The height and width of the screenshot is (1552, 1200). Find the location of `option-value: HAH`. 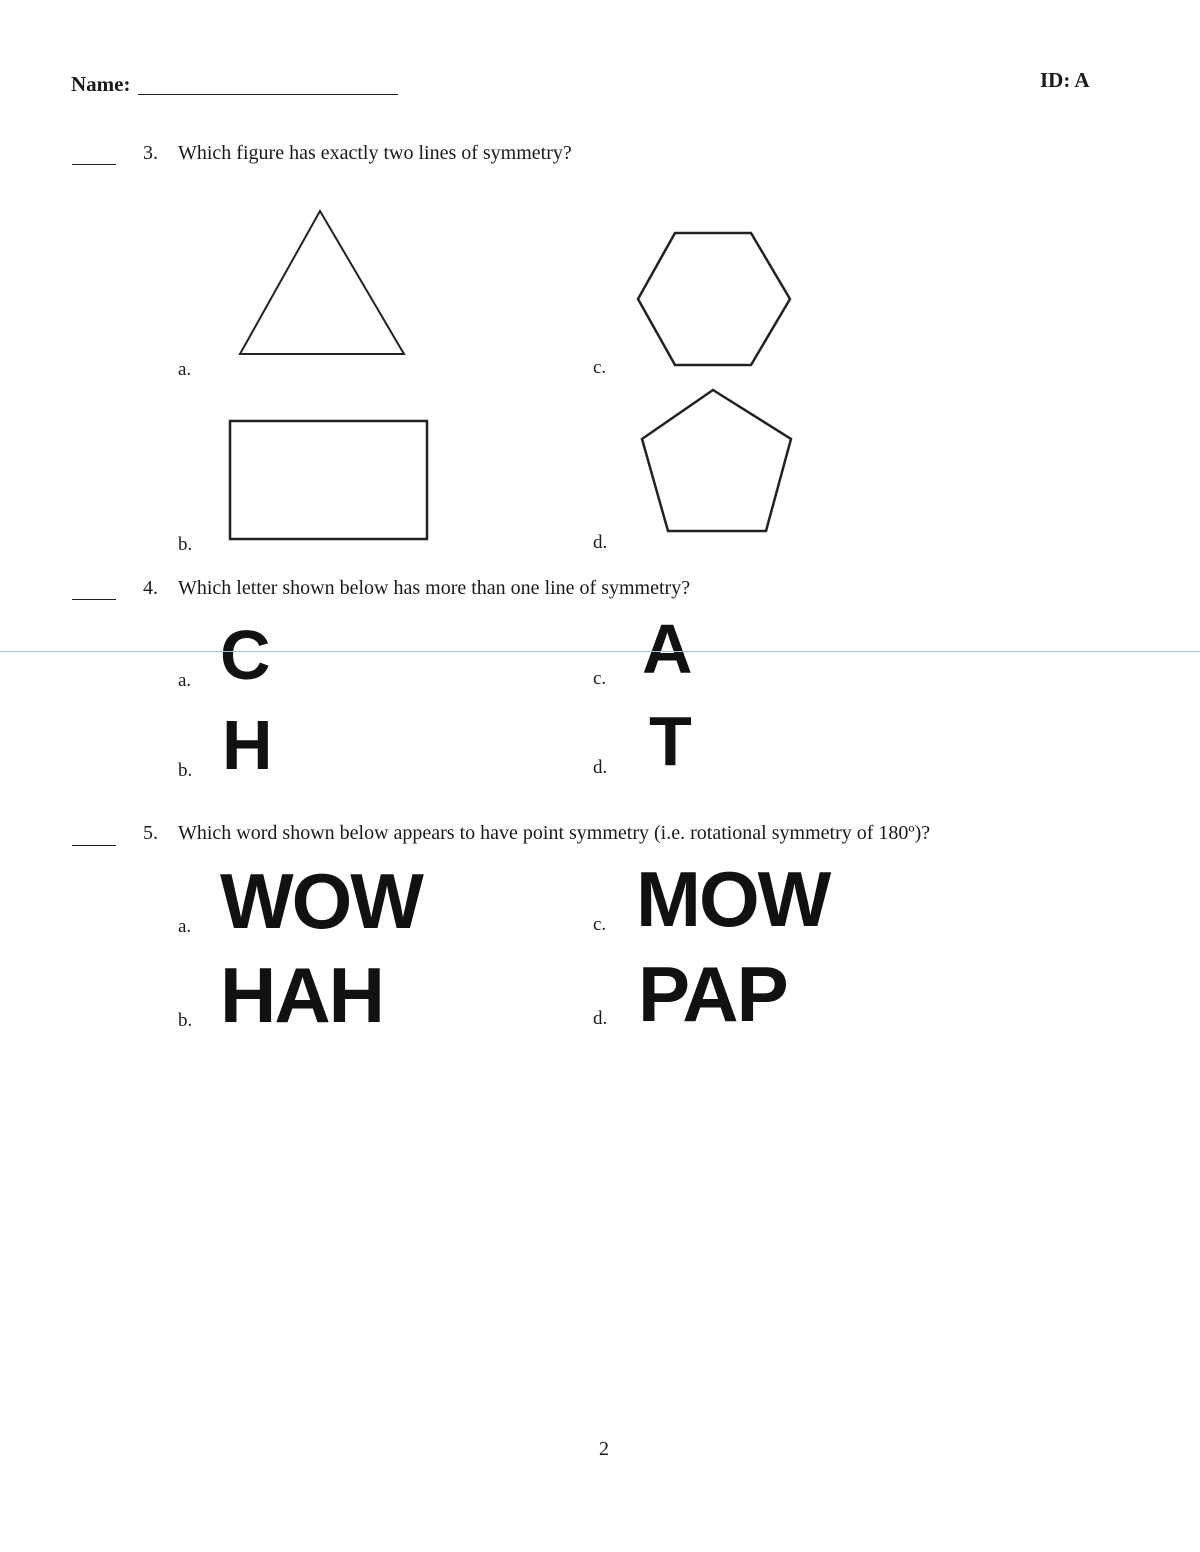

option-value: HAH is located at coordinates (302, 995).